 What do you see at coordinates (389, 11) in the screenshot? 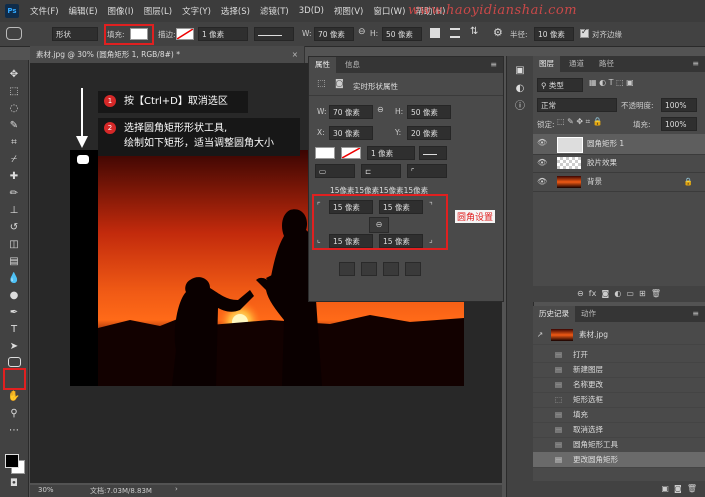
I see `menu-window: 窗口(W)` at bounding box center [389, 11].